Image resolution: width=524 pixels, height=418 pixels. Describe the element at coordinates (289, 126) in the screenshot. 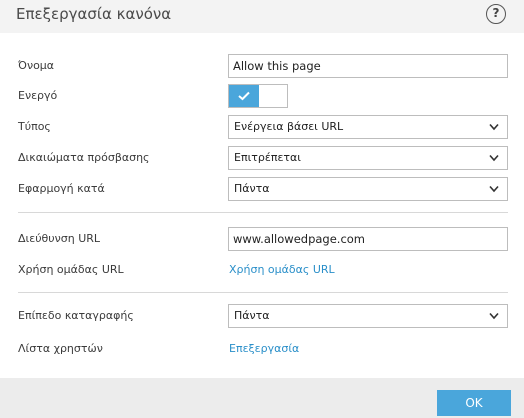

I see `type-value: Ενέργεια βάσει URL` at that location.